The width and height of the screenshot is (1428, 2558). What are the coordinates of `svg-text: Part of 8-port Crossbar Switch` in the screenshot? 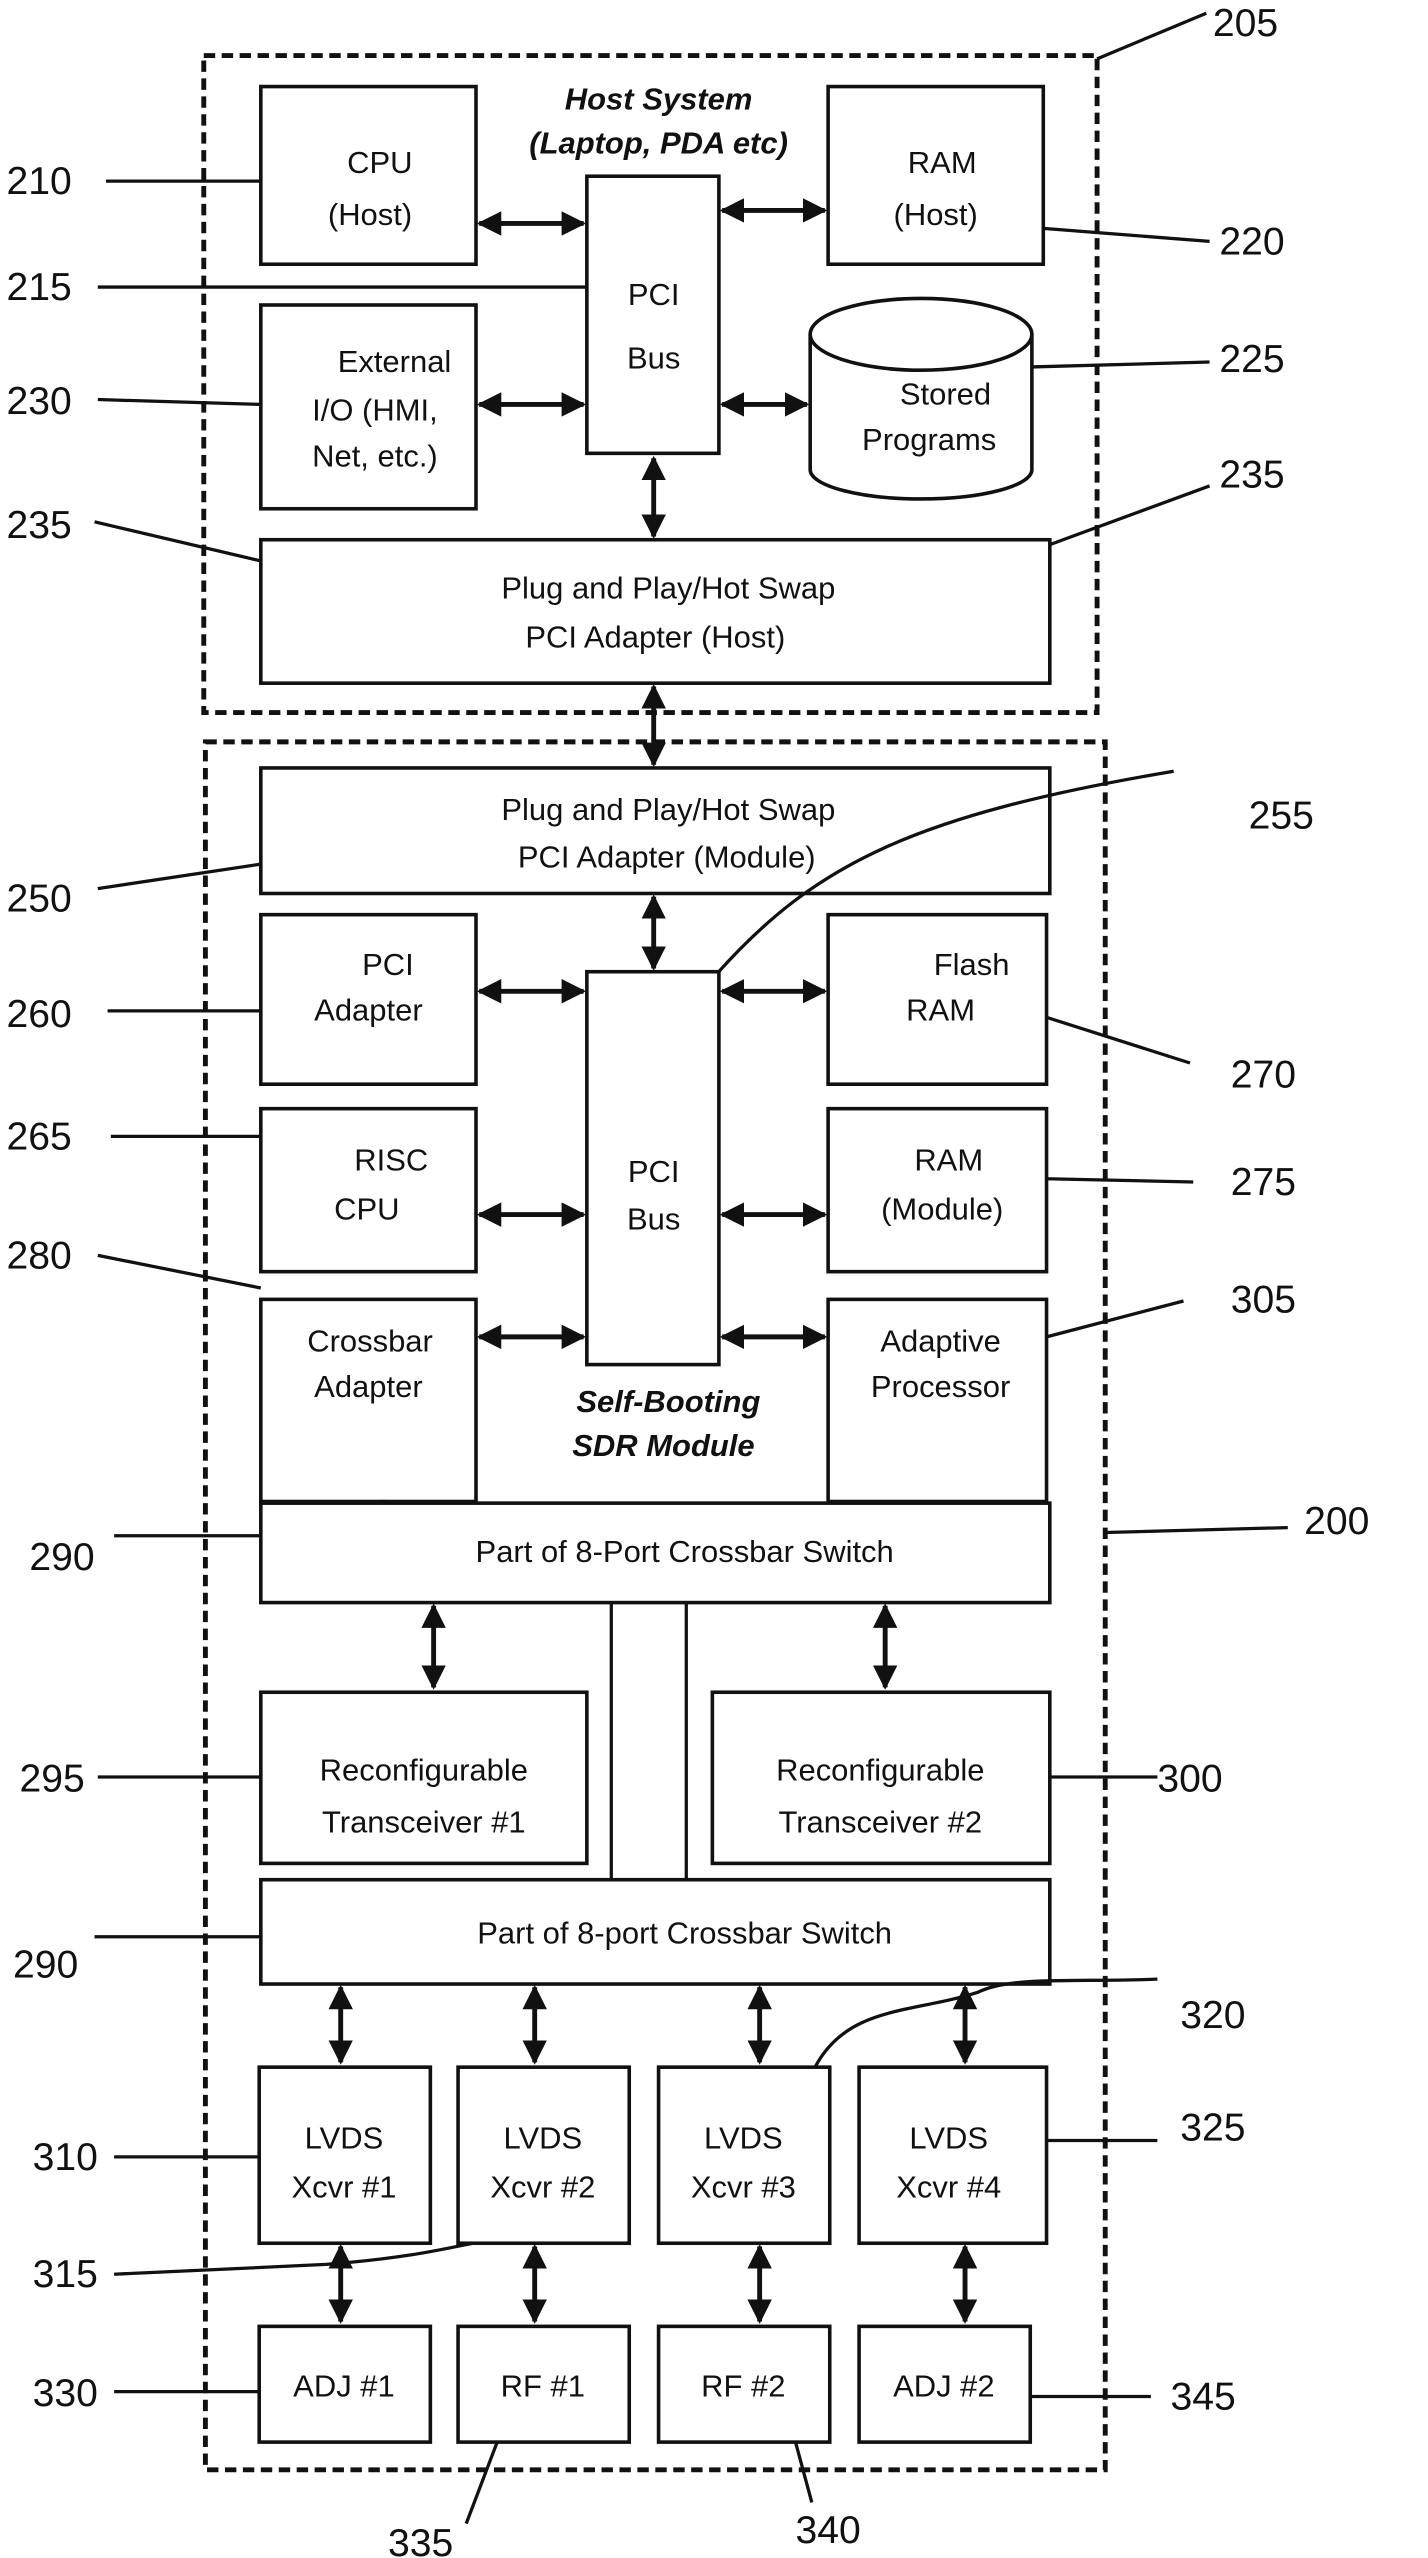 It's located at (684, 1932).